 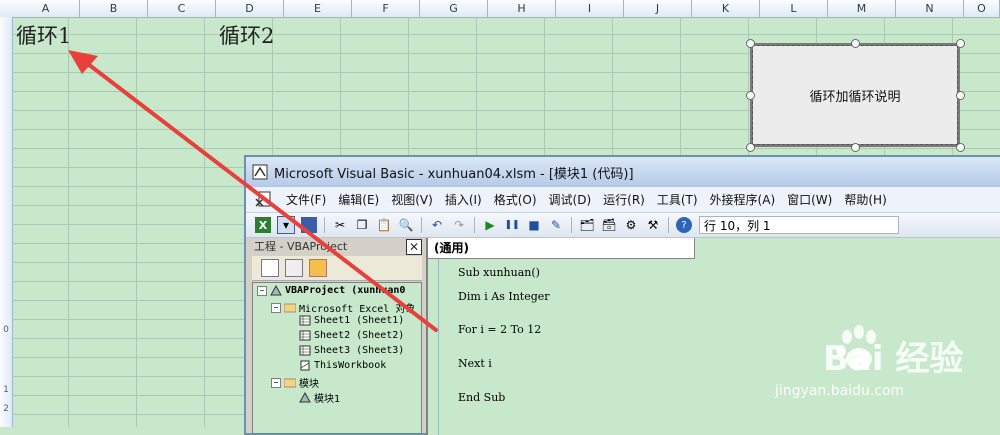 What do you see at coordinates (522, 8) in the screenshot?
I see `column-header-h: H` at bounding box center [522, 8].